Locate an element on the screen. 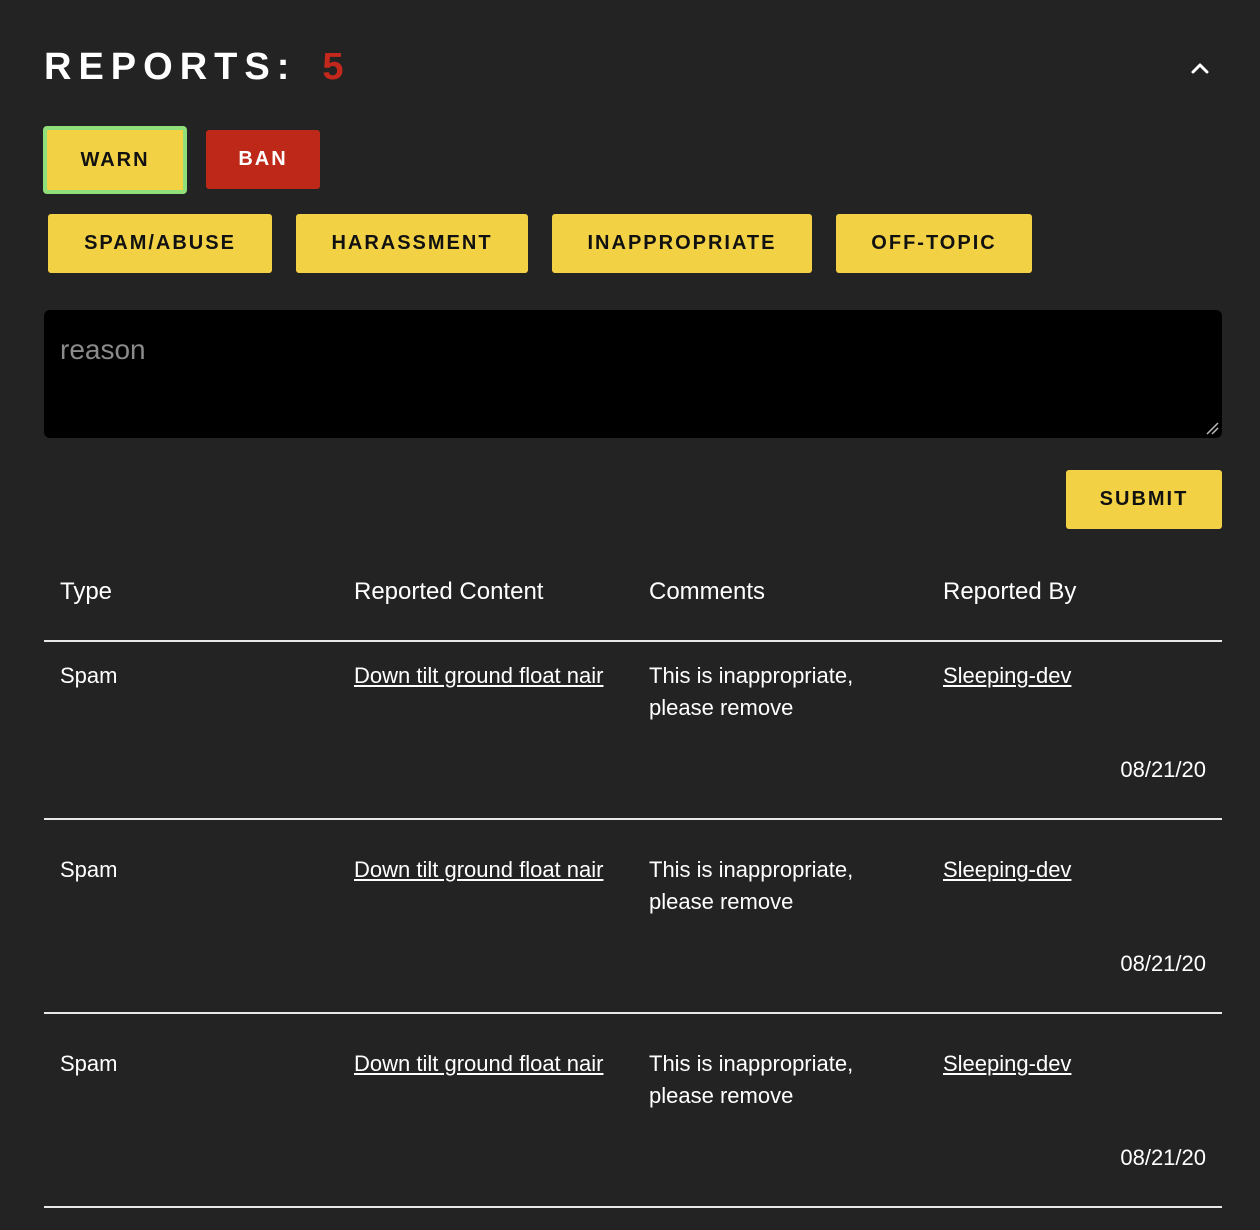 The image size is (1260, 1230). collapse-button is located at coordinates (1200, 68).